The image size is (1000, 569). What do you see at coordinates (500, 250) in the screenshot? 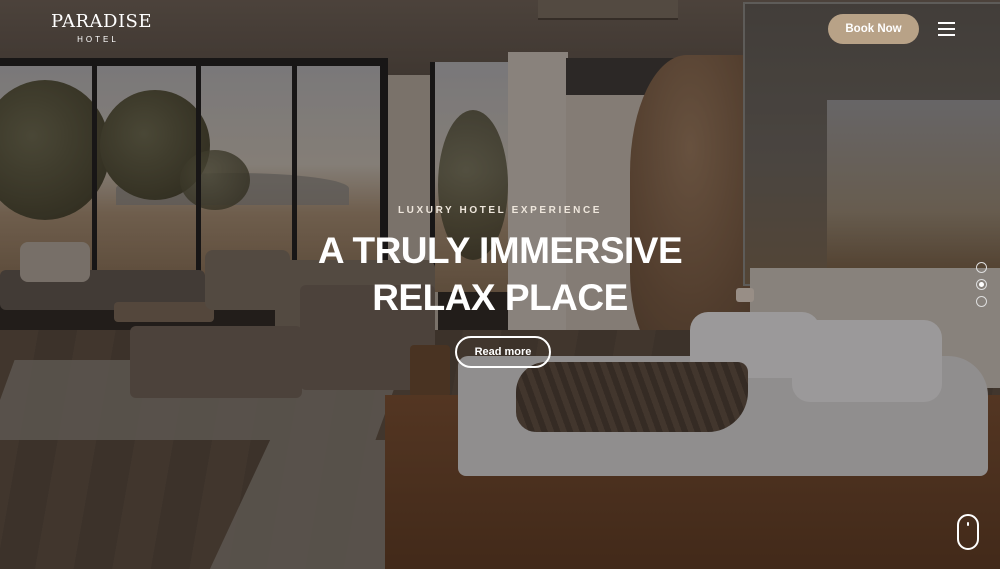
I see `headline-line-1: A TRULY IMMERSIVE` at bounding box center [500, 250].